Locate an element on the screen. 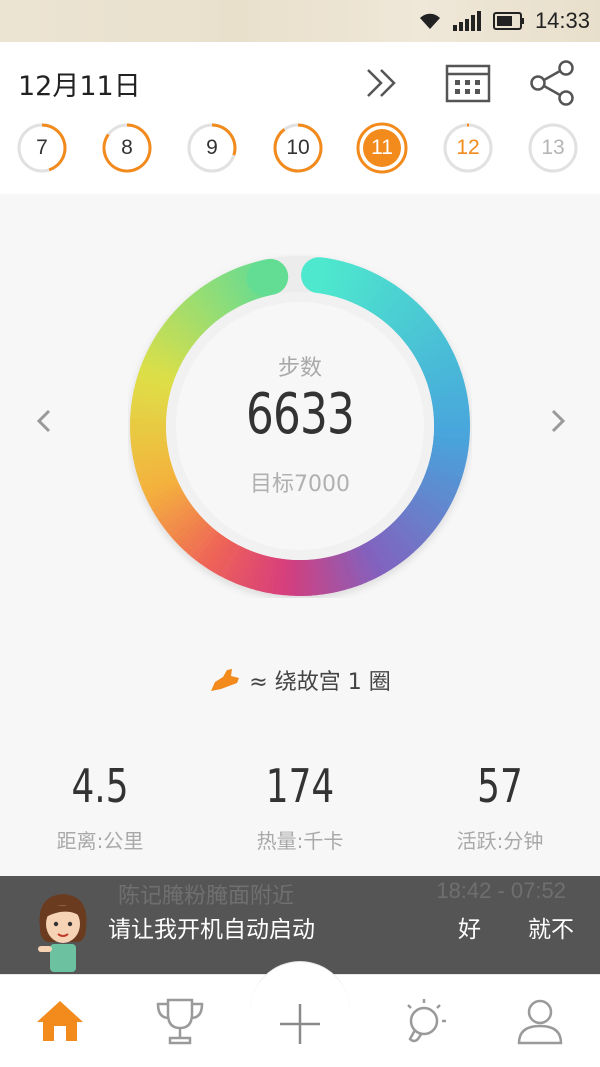 The image size is (600, 1067). stat-value: 57 is located at coordinates (500, 786).